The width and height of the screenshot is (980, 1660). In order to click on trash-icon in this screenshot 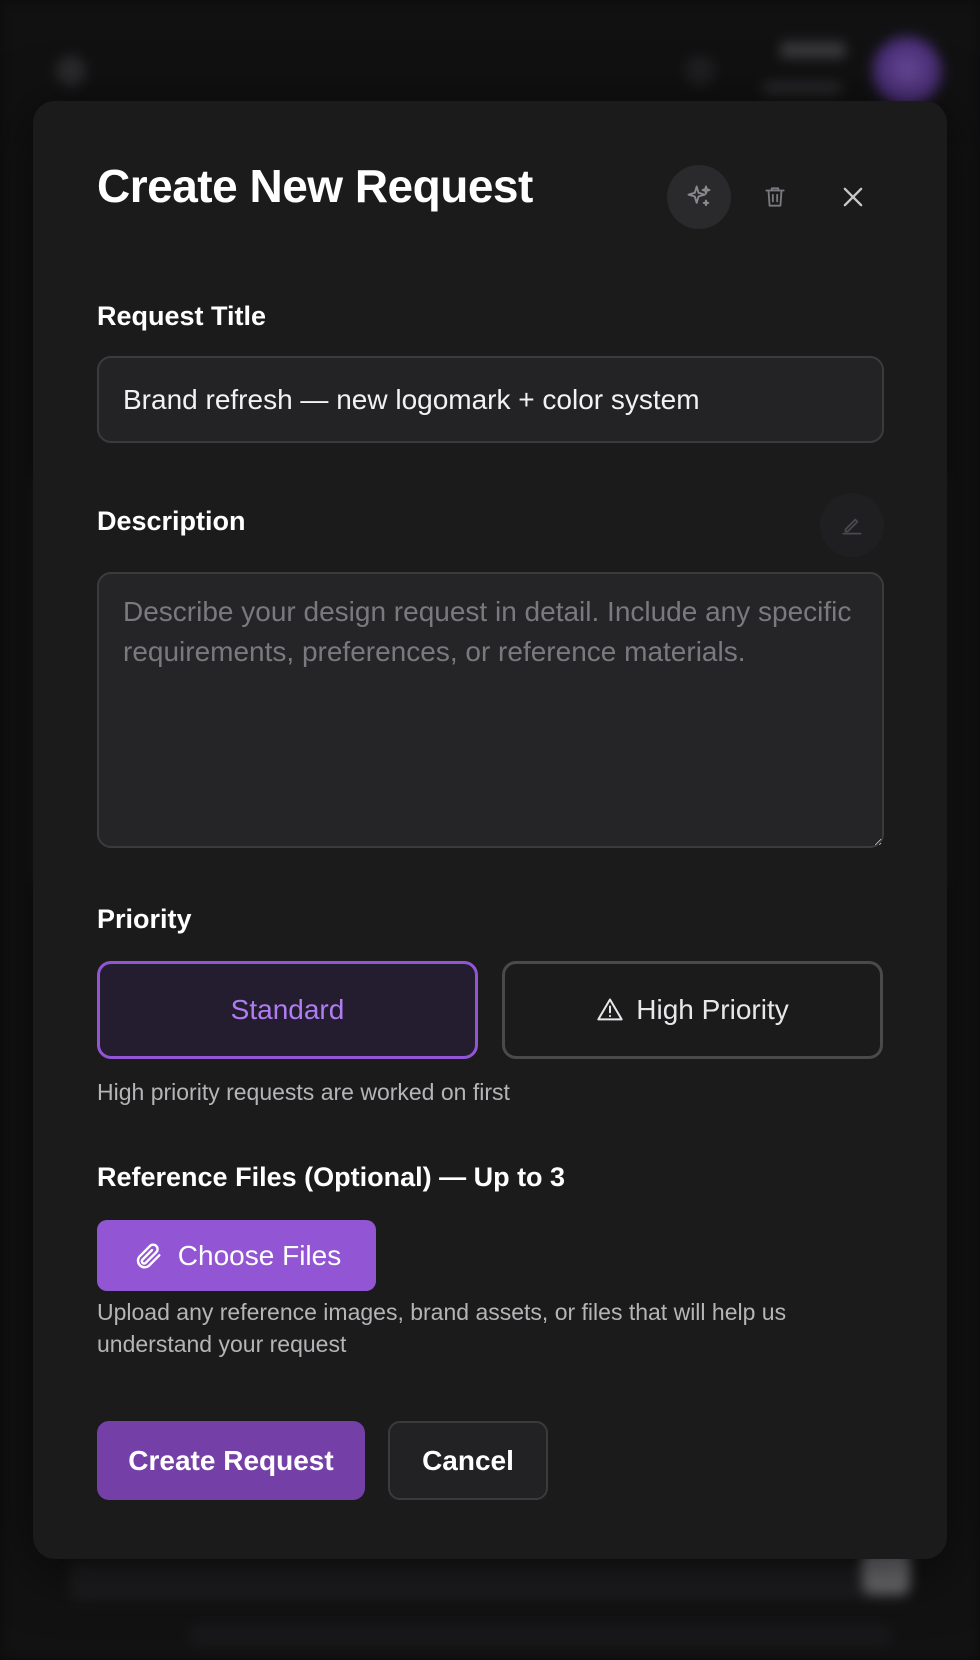, I will do `click(775, 197)`.